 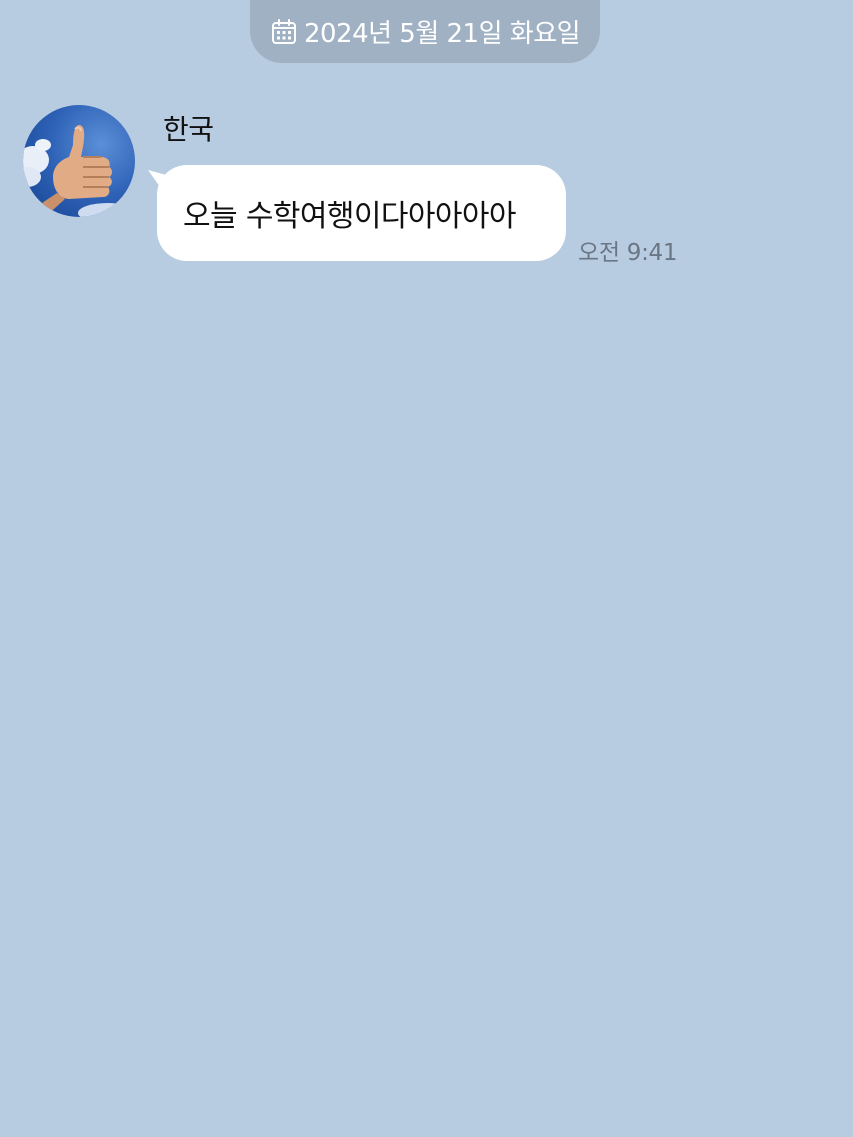 I want to click on sender-name: 한국, so click(x=188, y=129).